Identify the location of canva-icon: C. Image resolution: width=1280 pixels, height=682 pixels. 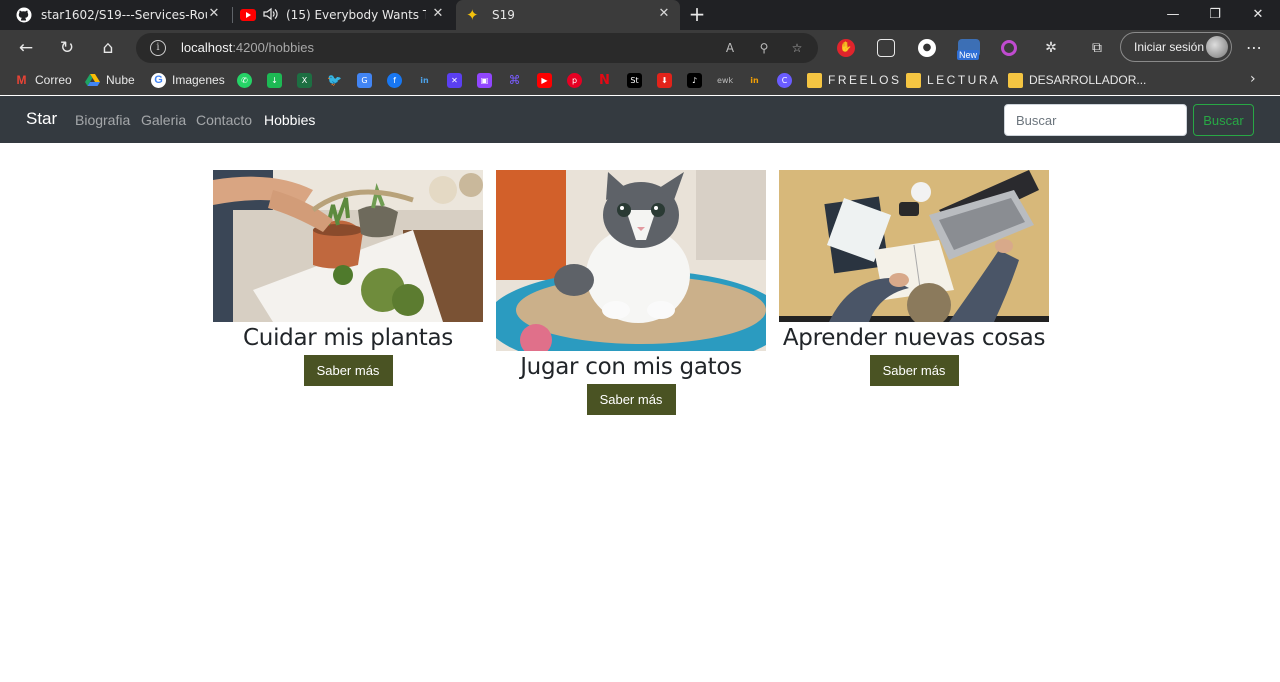
(784, 80).